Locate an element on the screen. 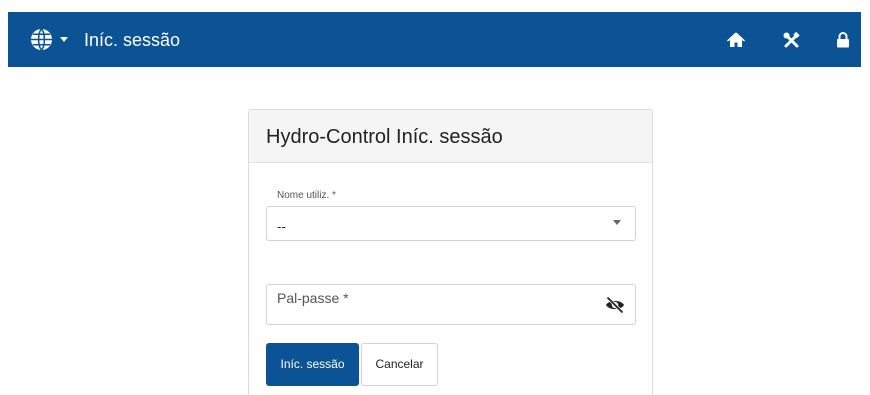 The height and width of the screenshot is (395, 870). tools-icon is located at coordinates (791, 40).